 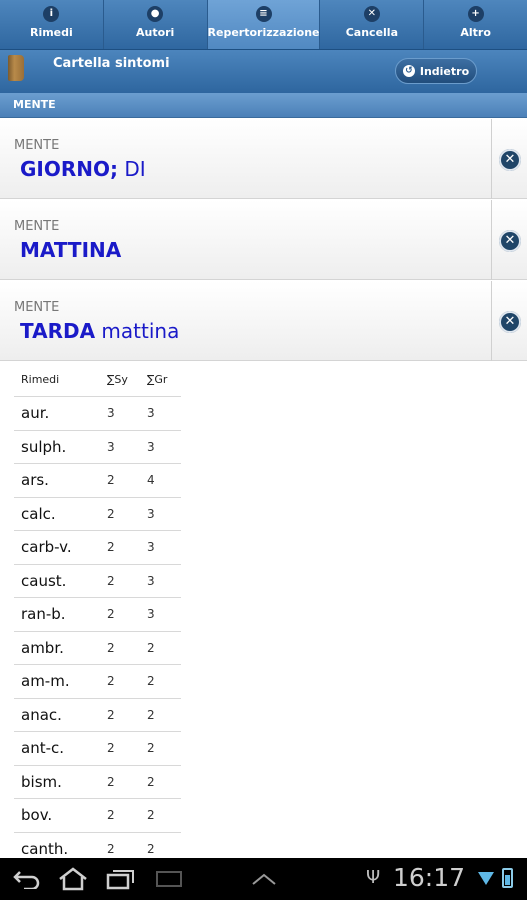 I want to click on table-row: am-m. 2 2, so click(x=97, y=682).